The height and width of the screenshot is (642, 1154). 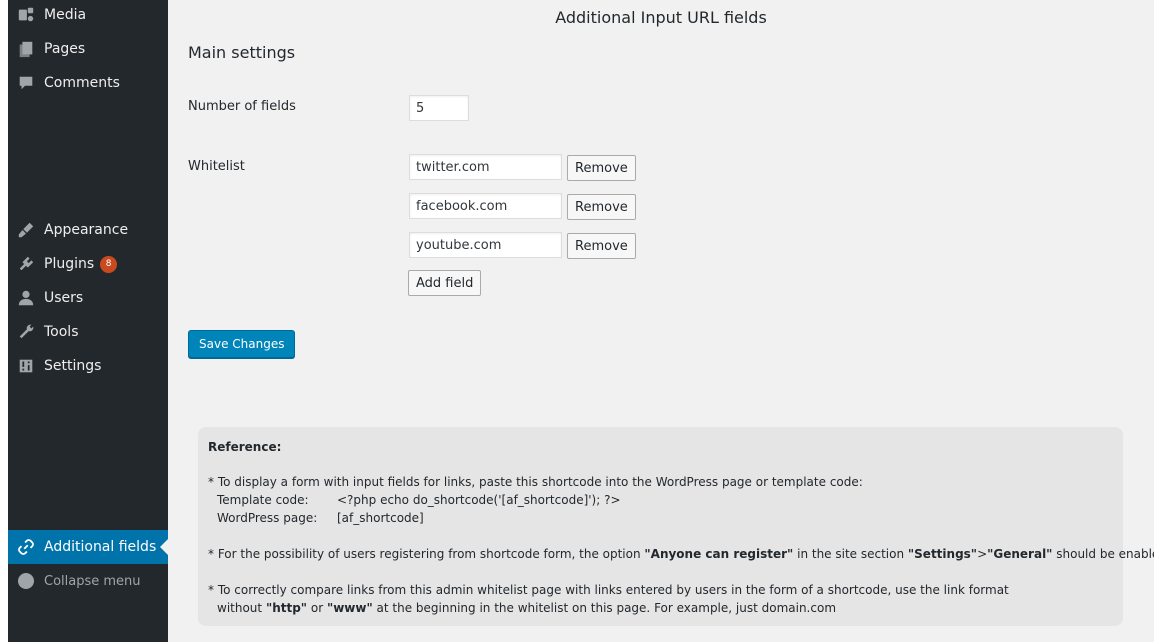 What do you see at coordinates (64, 298) in the screenshot?
I see `sidebar-item-label: Users` at bounding box center [64, 298].